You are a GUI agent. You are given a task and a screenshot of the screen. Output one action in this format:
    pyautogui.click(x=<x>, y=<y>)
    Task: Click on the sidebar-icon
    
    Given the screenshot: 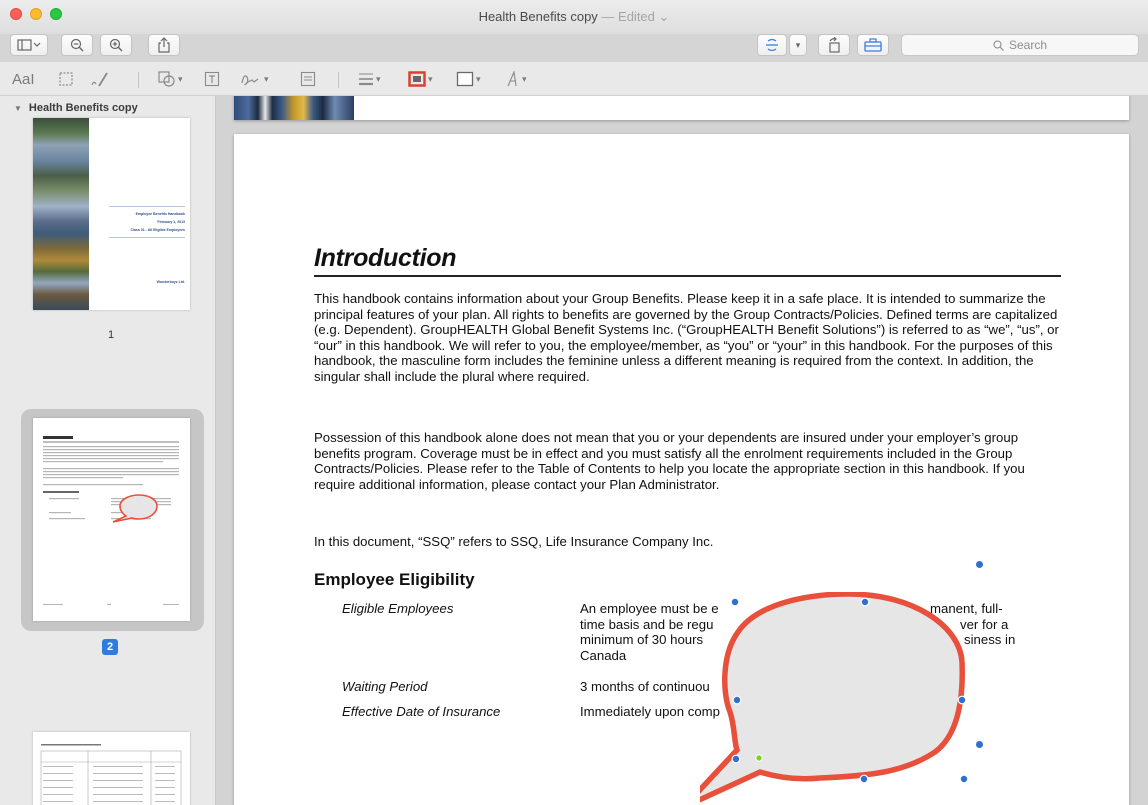 What is the action you would take?
    pyautogui.click(x=29, y=45)
    